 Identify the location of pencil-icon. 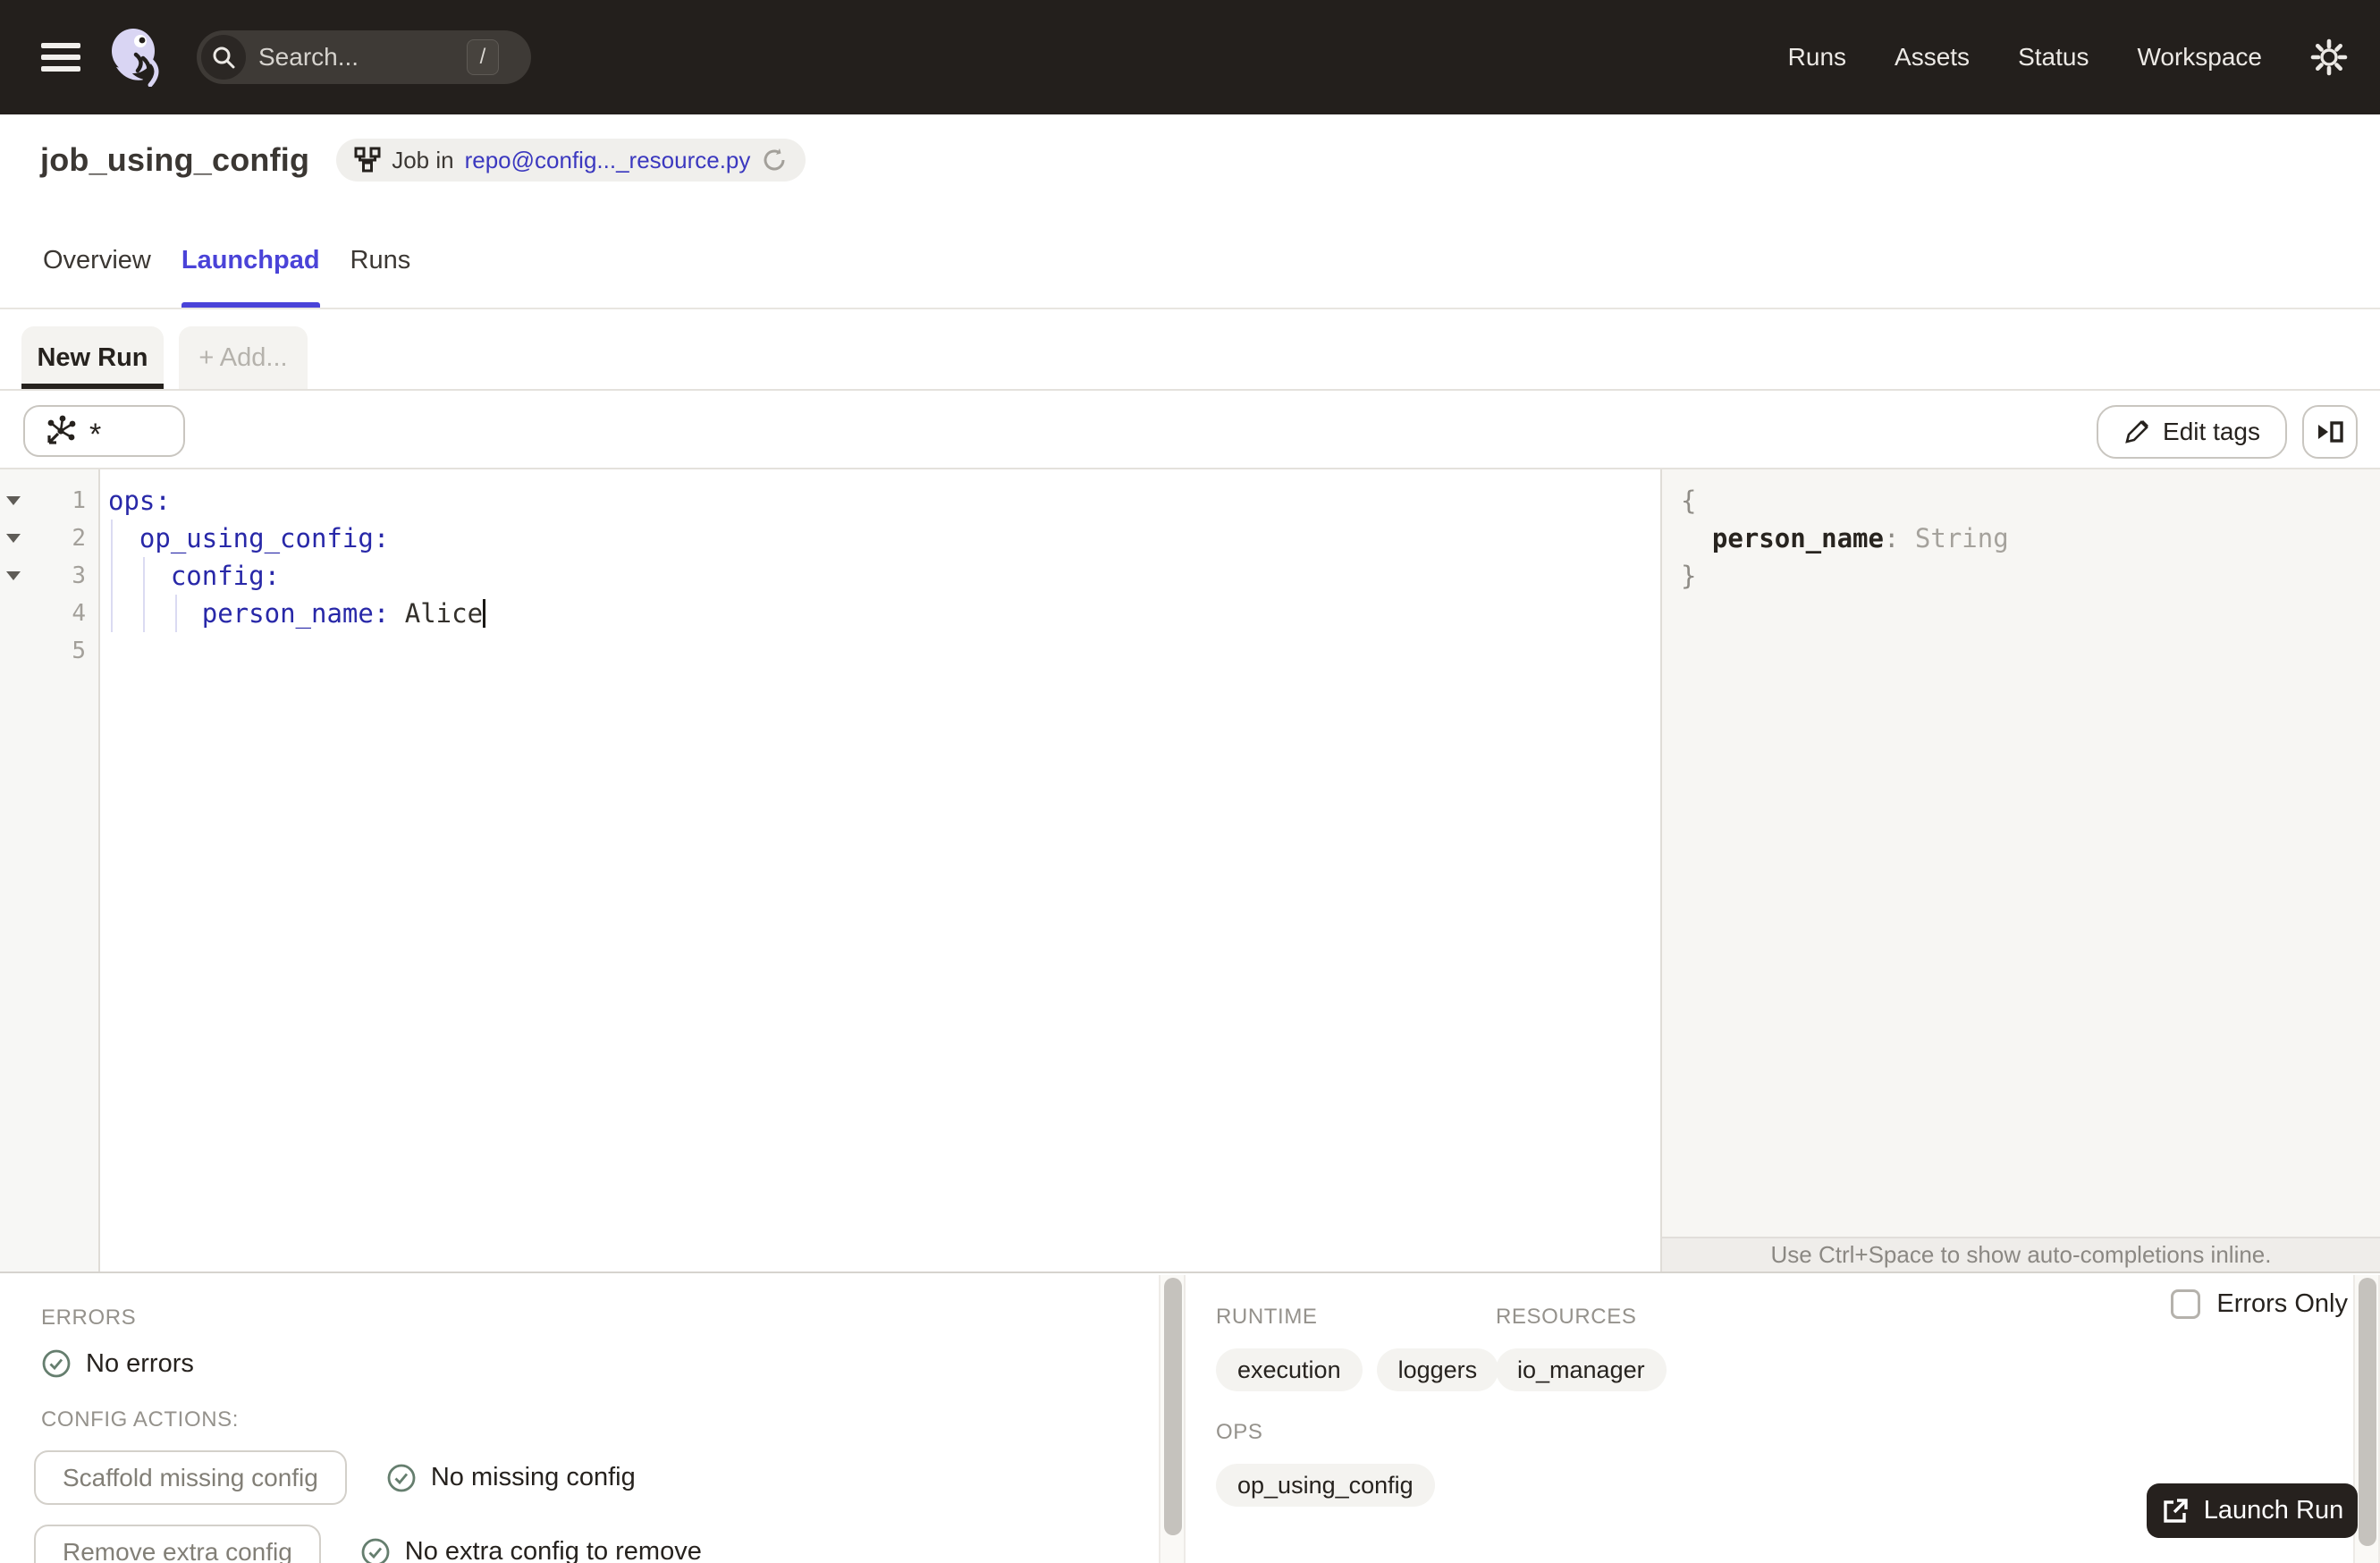
(2137, 432).